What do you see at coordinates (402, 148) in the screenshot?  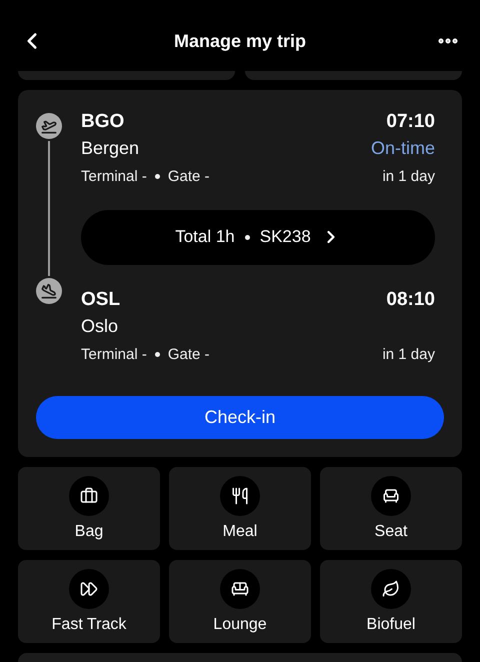 I see `flight-status: On-time` at bounding box center [402, 148].